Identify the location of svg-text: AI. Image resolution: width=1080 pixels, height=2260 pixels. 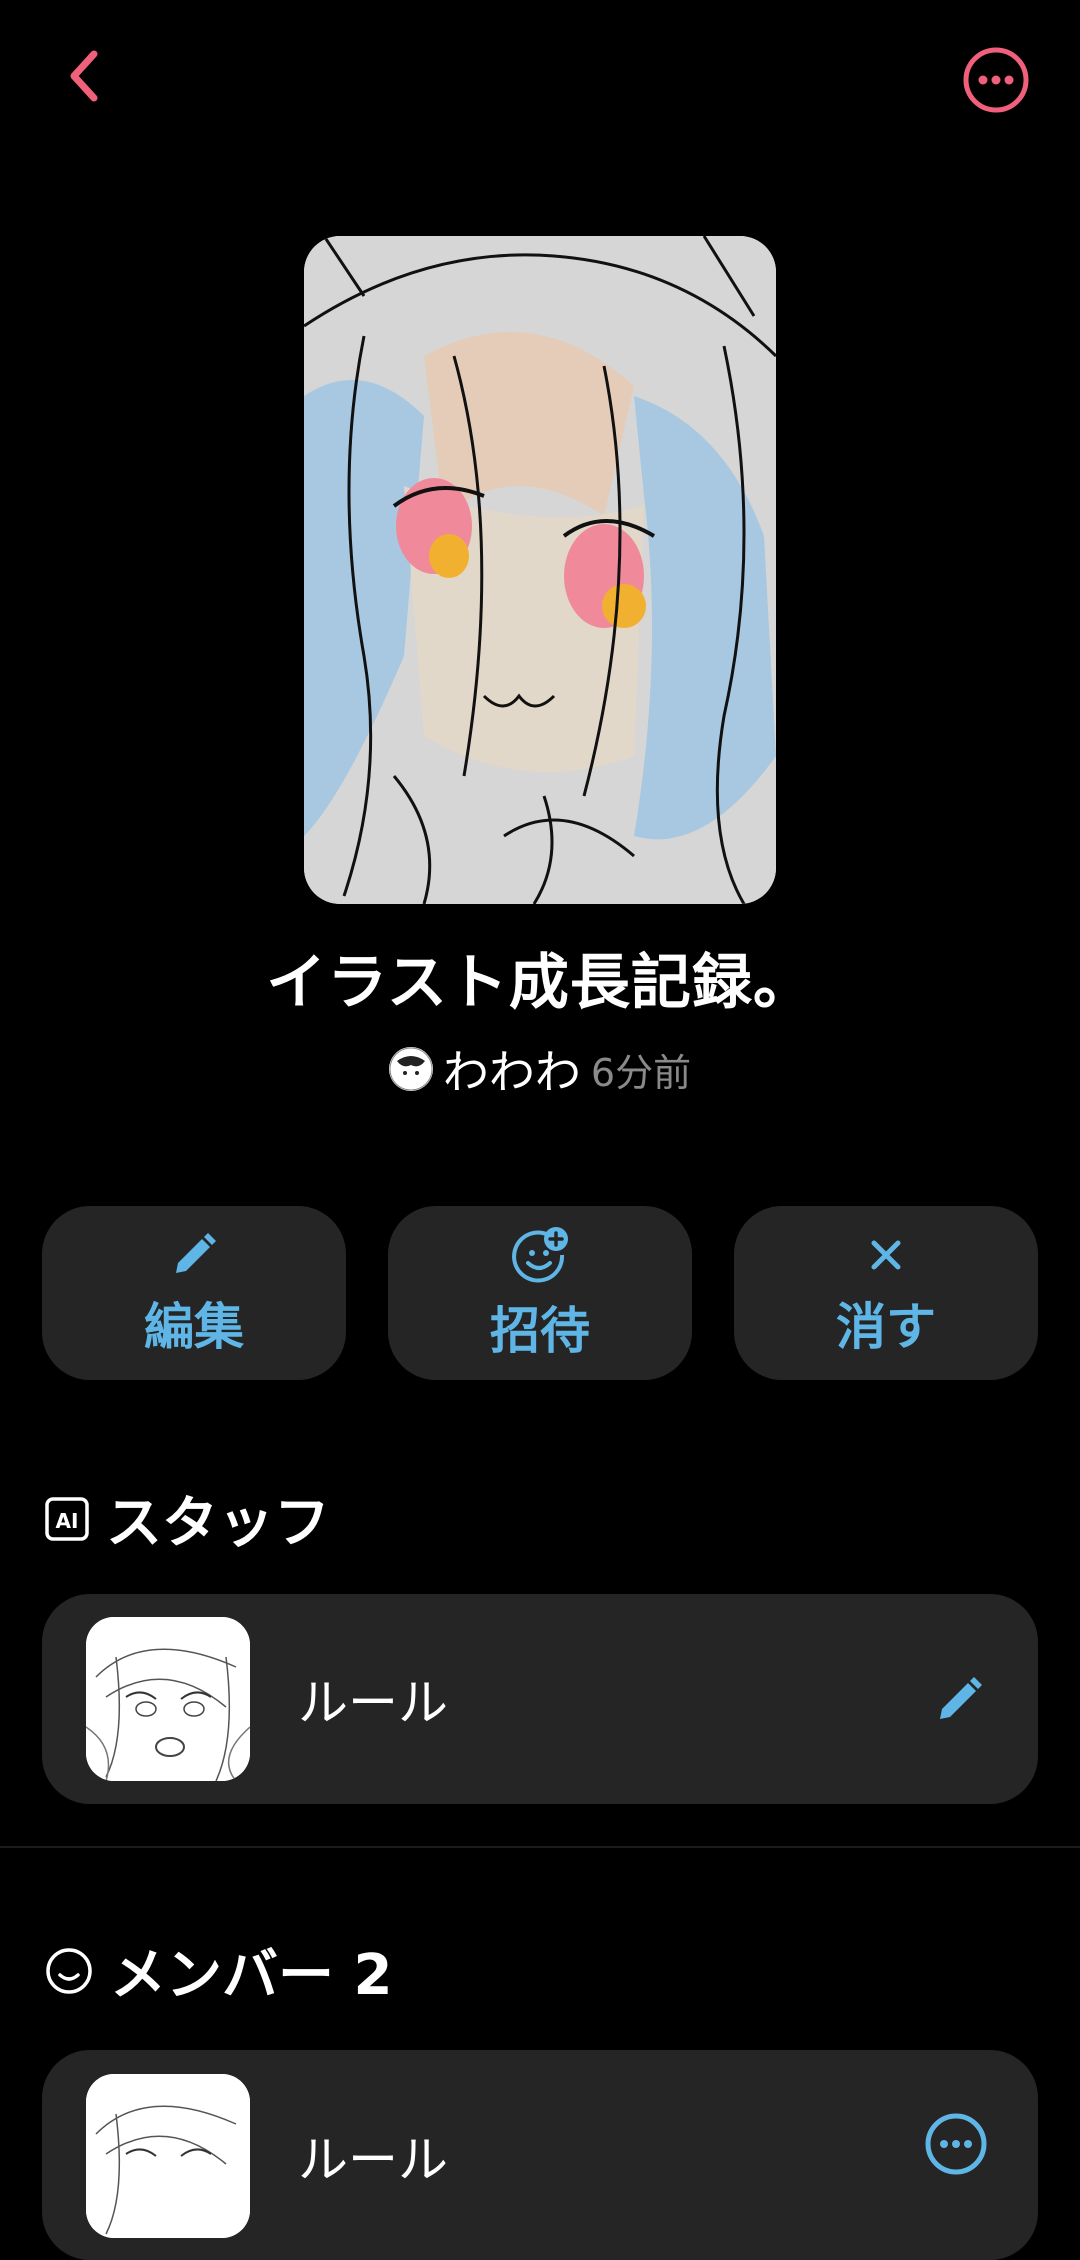
(67, 1521).